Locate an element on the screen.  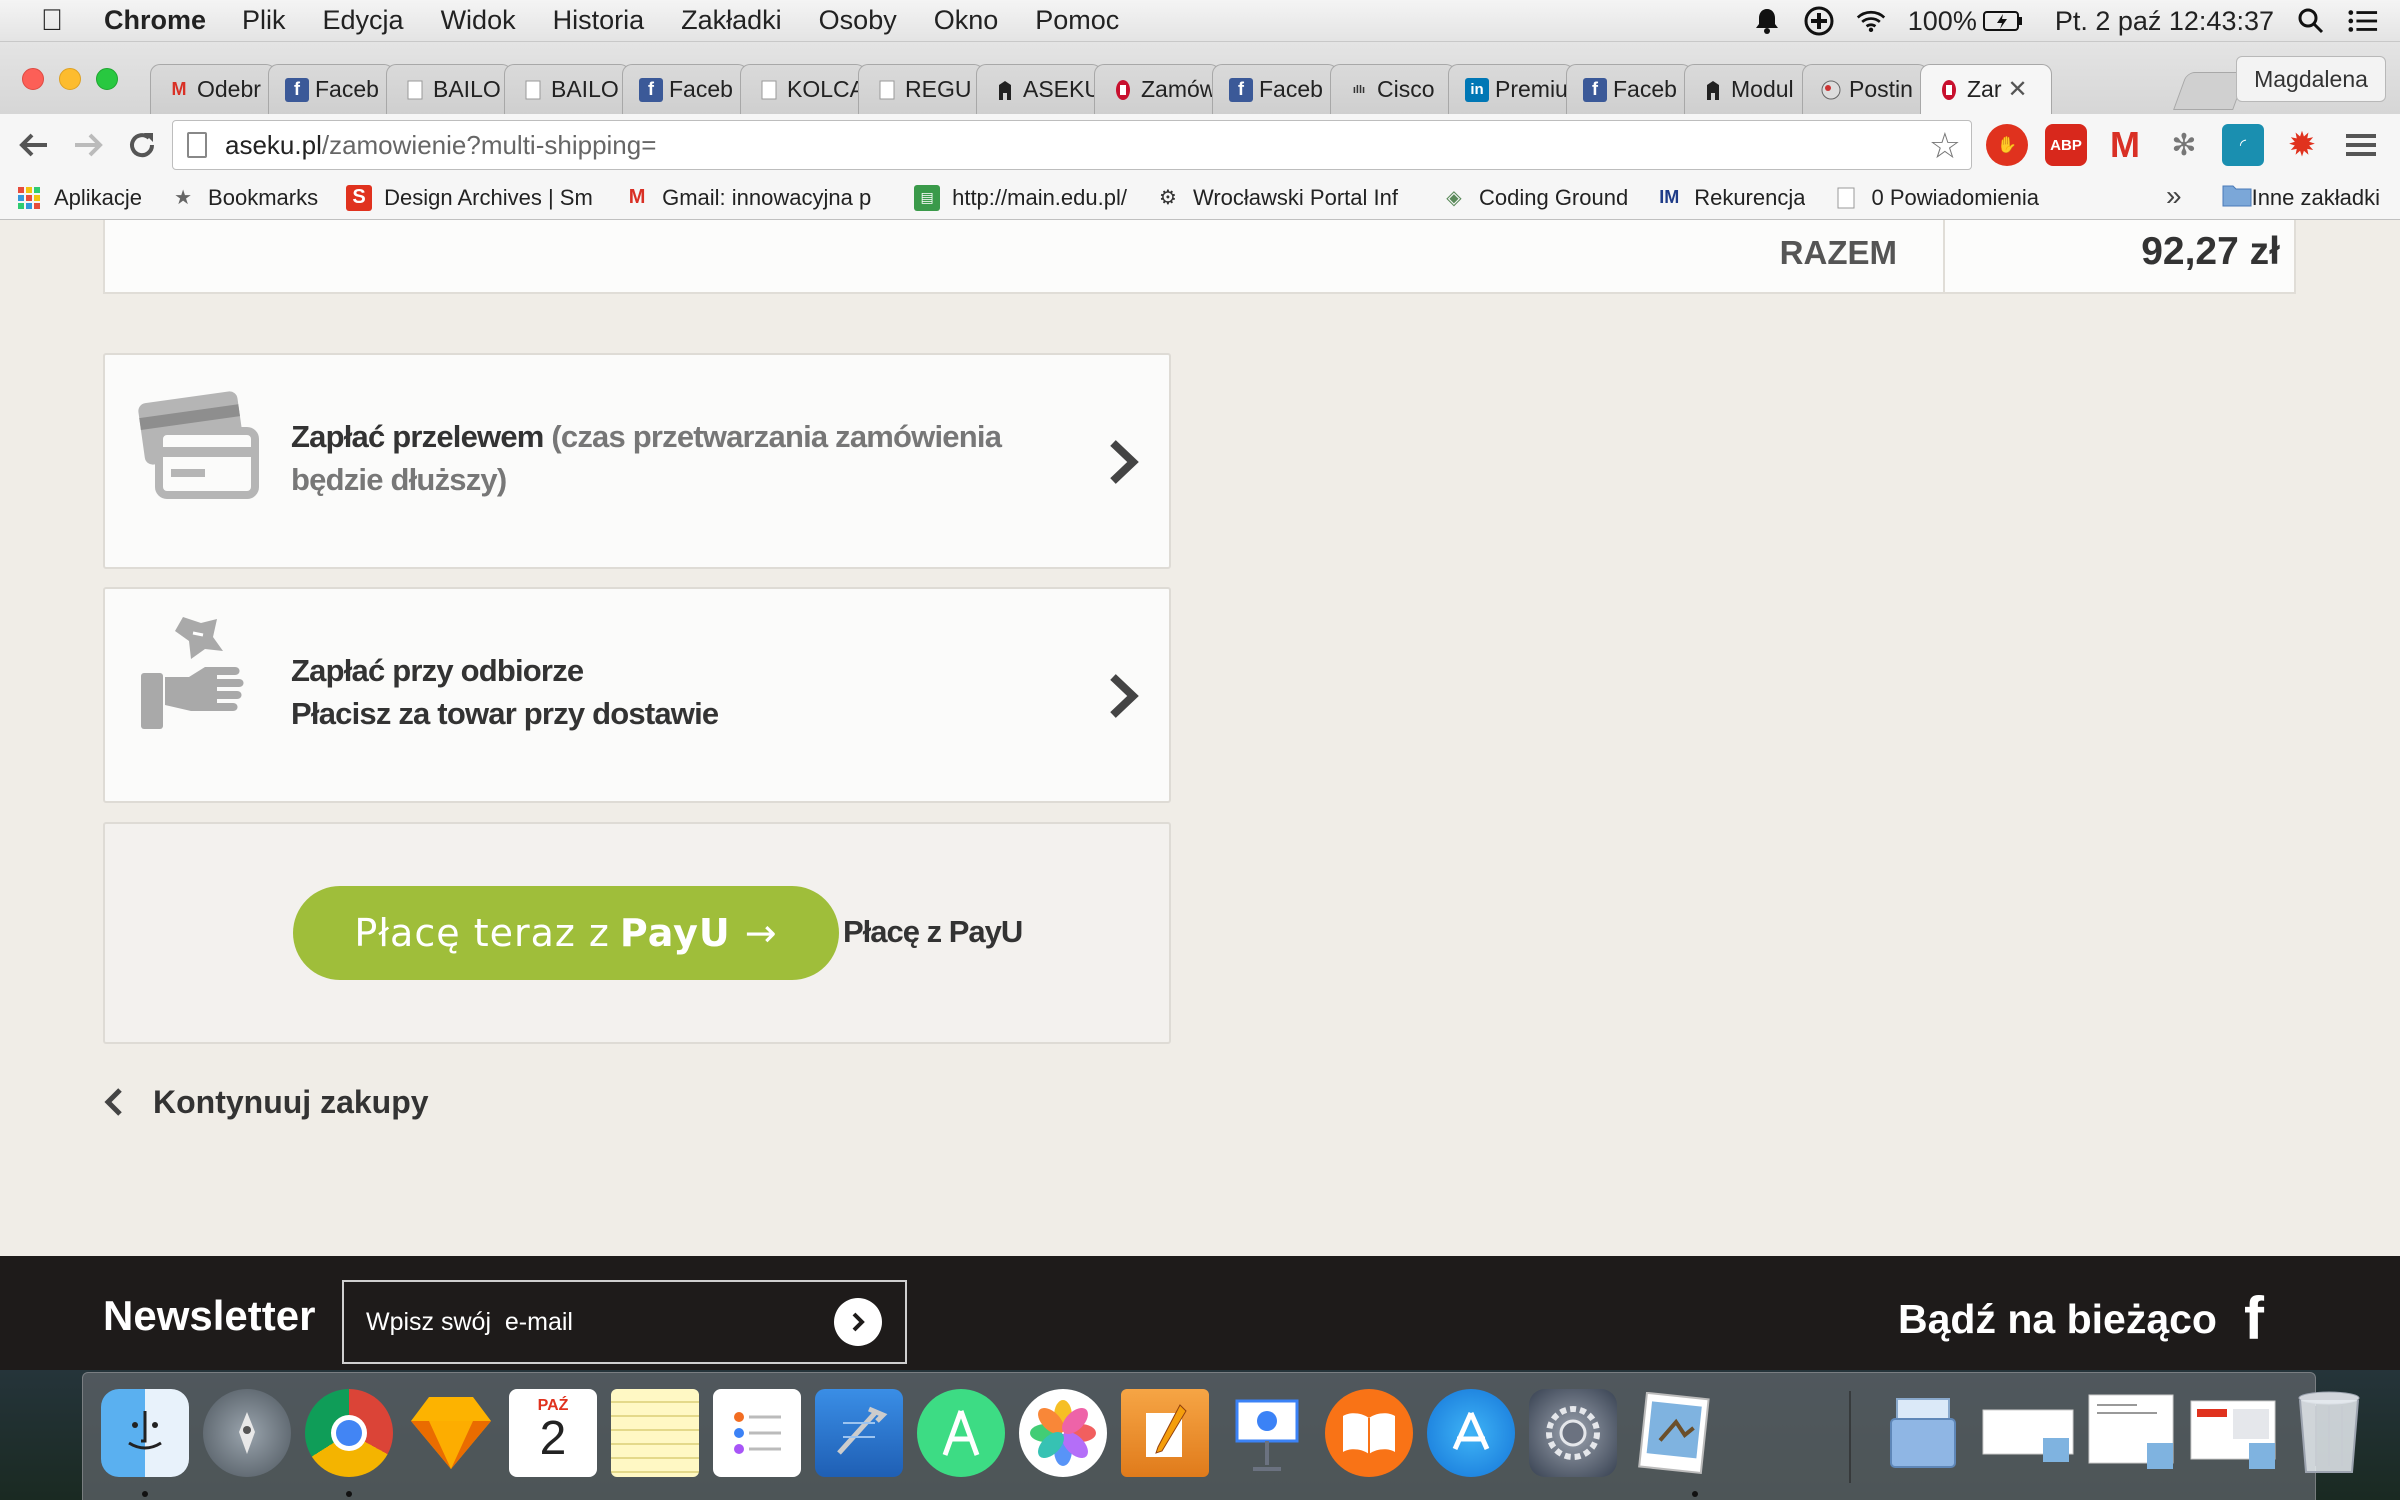
menu-file: Plik is located at coordinates (264, 20).